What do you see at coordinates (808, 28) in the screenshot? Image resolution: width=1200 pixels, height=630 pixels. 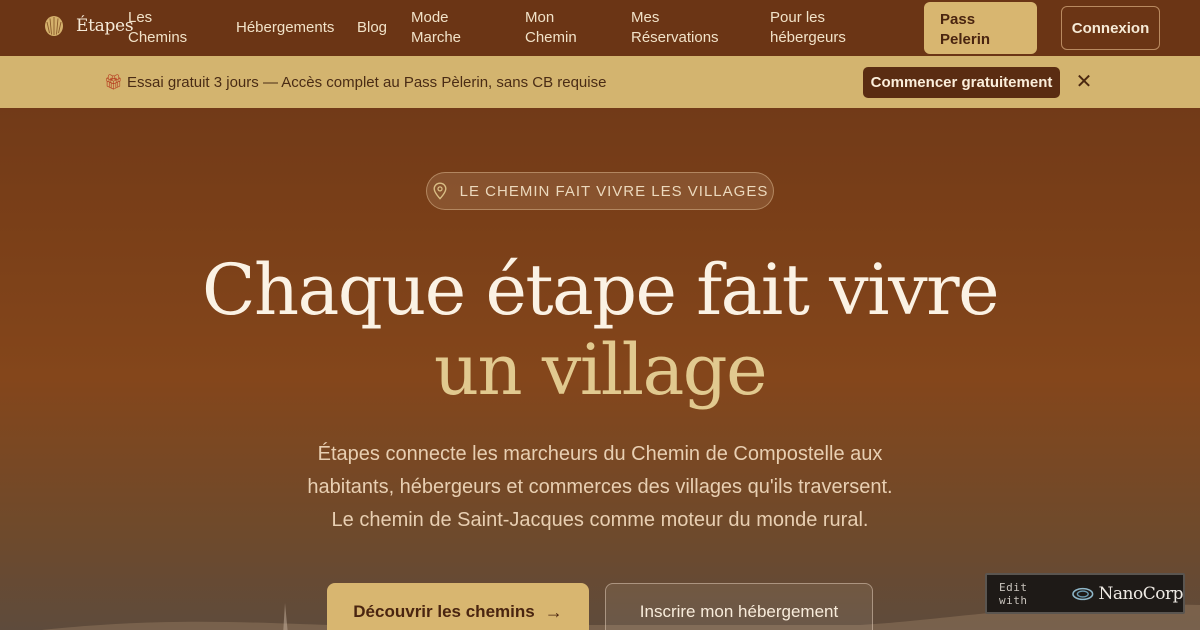 I see `nav-link-hebergeurs: Pour les hébergeurs` at bounding box center [808, 28].